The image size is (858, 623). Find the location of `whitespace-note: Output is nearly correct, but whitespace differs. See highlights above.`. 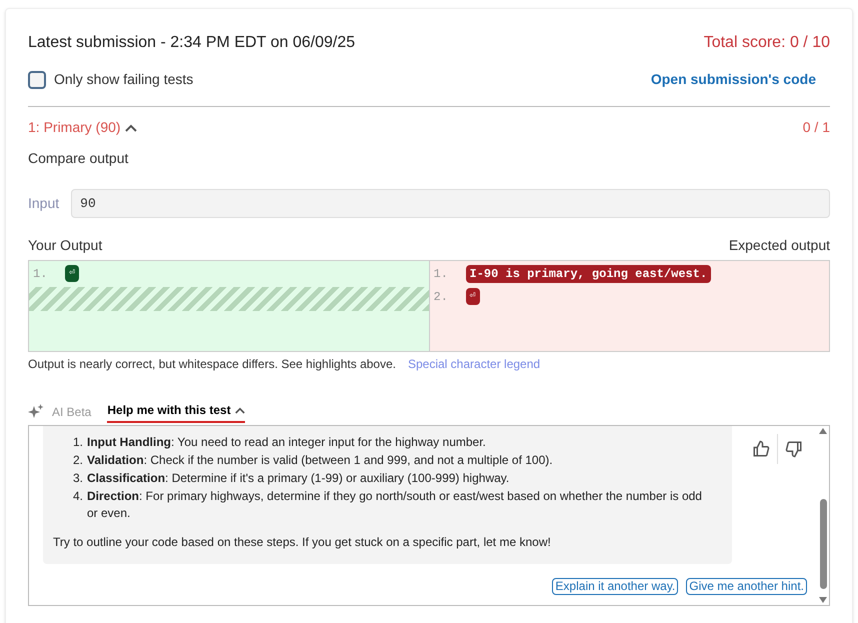

whitespace-note: Output is nearly correct, but whitespace differs. See highlights above. is located at coordinates (212, 364).